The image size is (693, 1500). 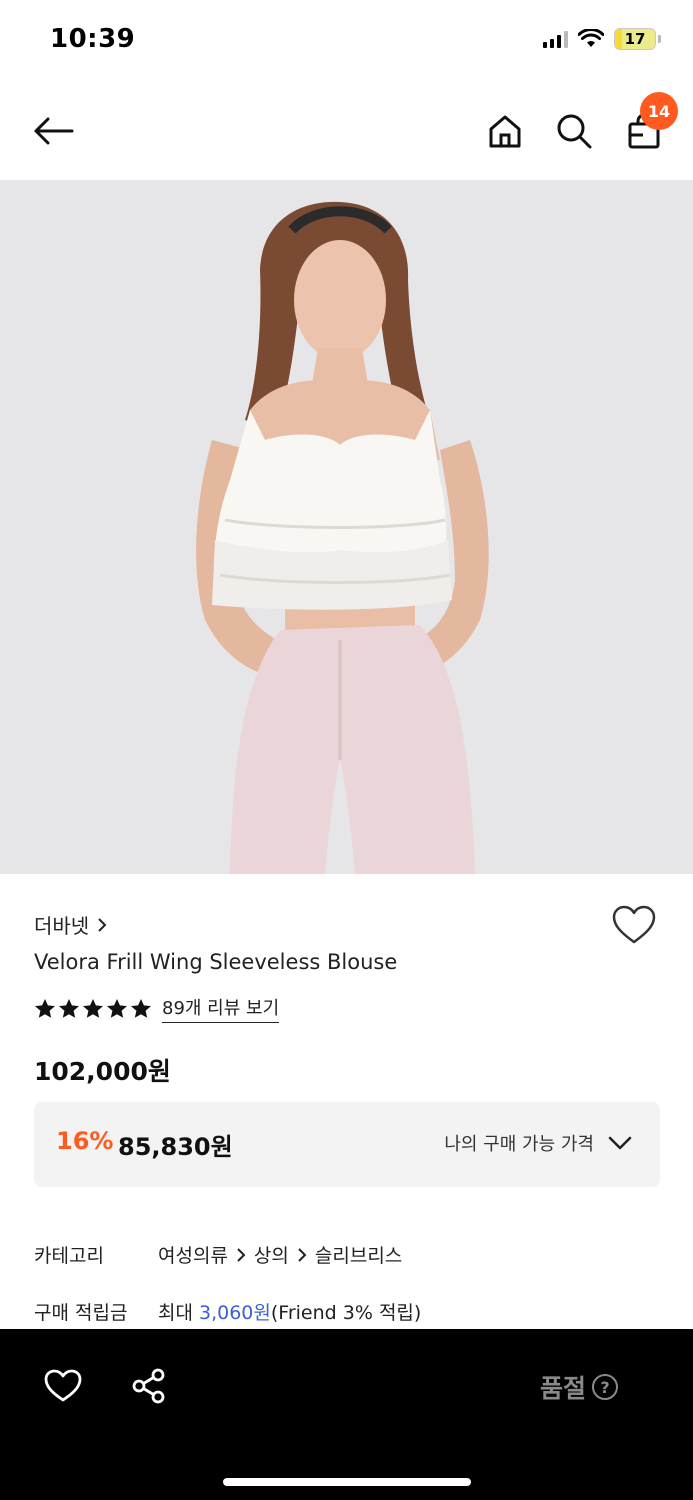 What do you see at coordinates (346, 131) in the screenshot?
I see `top-nav` at bounding box center [346, 131].